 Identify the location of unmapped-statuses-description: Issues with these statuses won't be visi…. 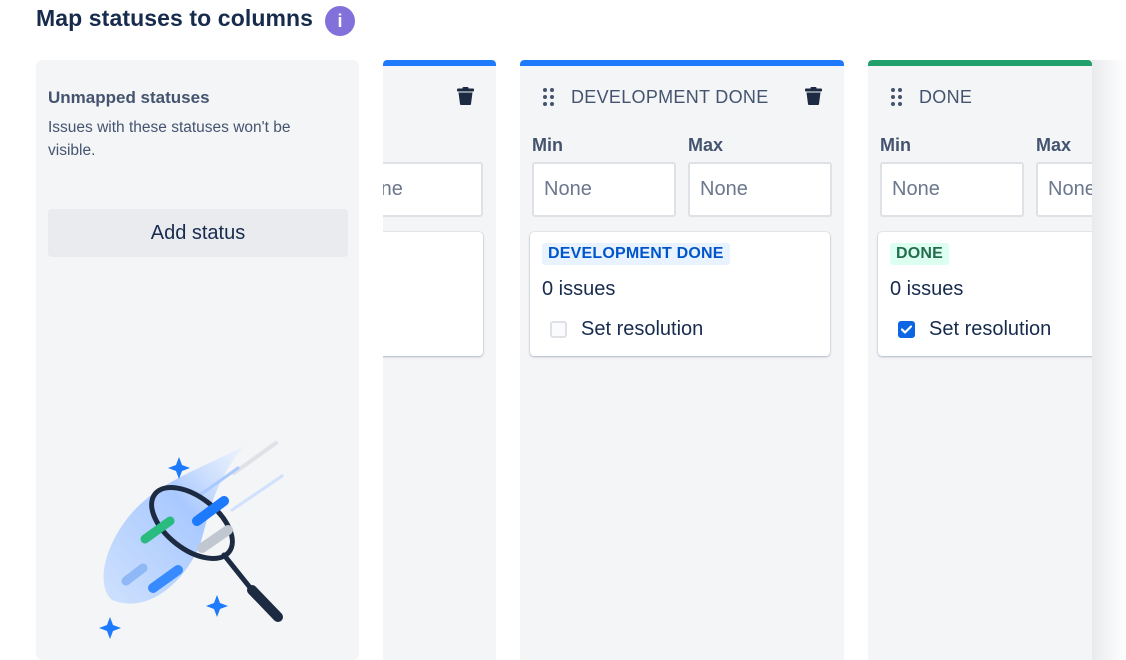
(169, 139).